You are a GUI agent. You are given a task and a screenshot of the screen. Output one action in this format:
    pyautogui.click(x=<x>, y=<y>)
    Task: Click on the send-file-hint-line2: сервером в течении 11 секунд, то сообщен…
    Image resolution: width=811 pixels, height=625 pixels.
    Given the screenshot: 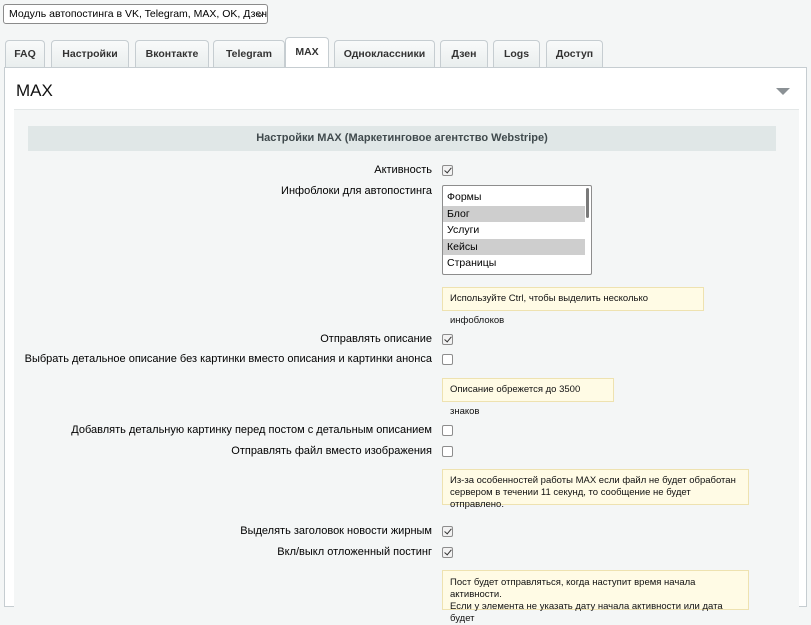 What is the action you would take?
    pyautogui.click(x=570, y=498)
    